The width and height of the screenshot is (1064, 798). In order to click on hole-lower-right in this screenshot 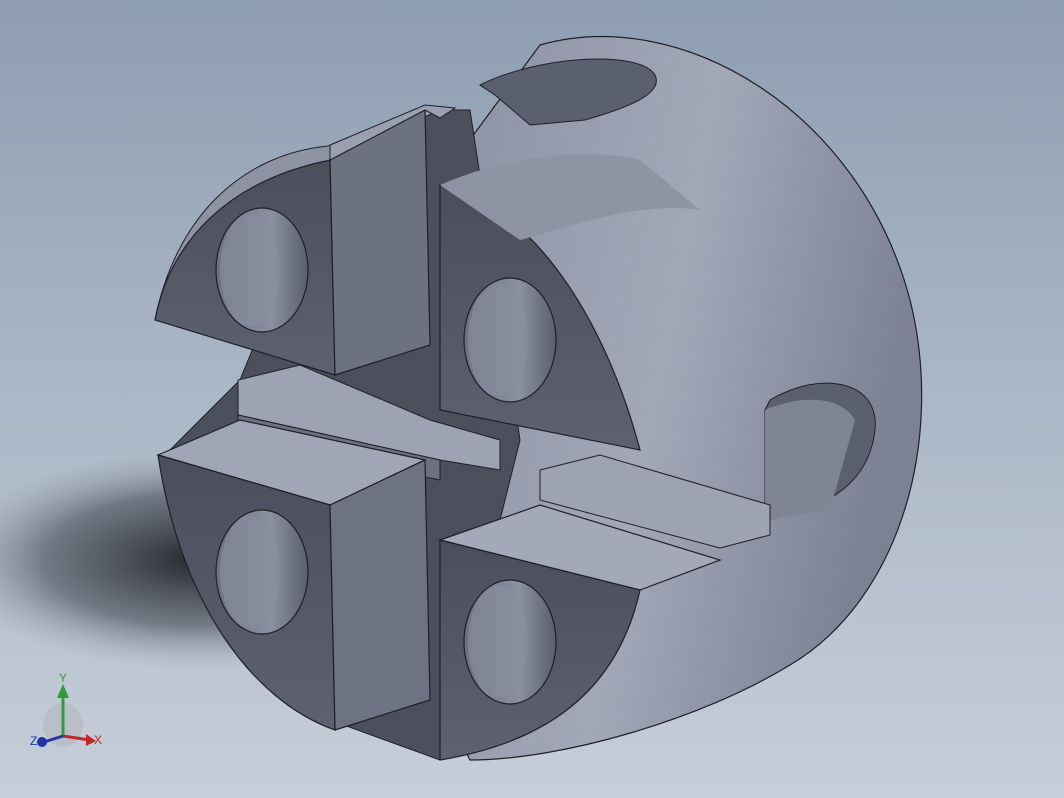, I will do `click(510, 642)`.